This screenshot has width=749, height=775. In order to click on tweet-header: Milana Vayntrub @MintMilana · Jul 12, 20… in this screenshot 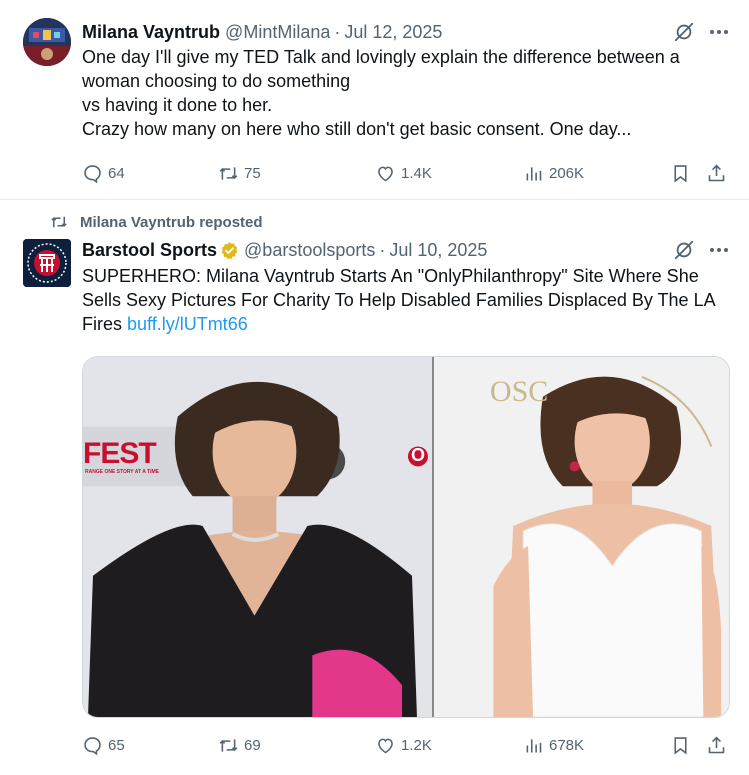, I will do `click(405, 32)`.